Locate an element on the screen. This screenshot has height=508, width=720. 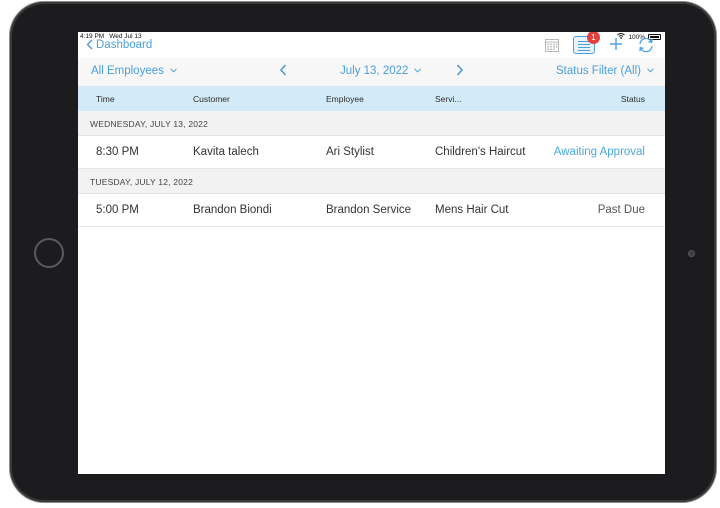
employee-filter-dropdown: All Employees is located at coordinates (134, 71).